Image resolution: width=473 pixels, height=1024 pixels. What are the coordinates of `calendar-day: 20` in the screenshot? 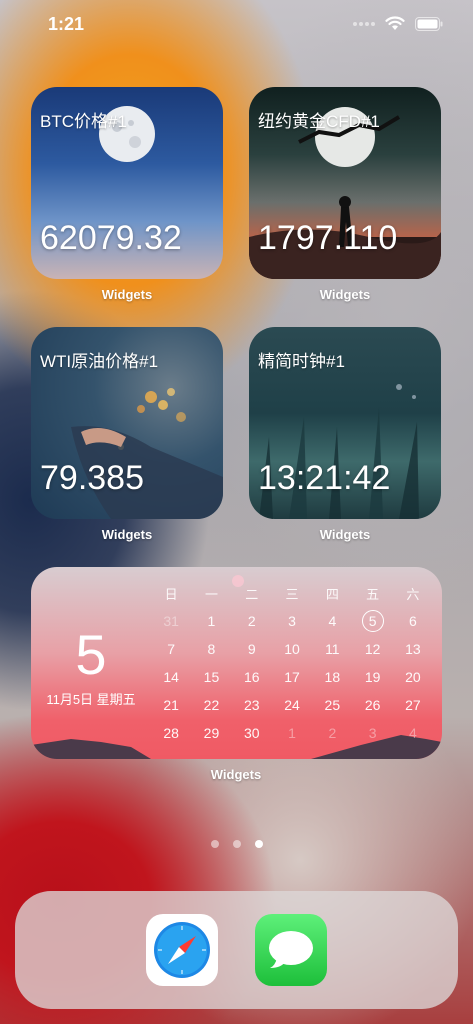 It's located at (413, 677).